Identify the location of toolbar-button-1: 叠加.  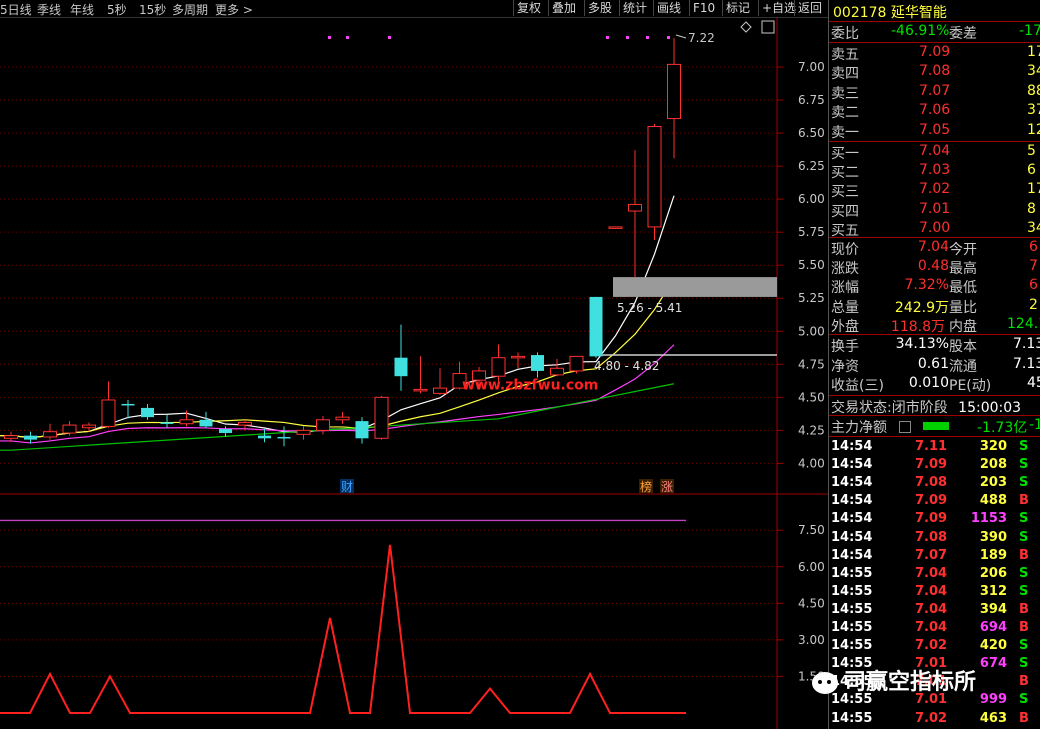
(563, 8).